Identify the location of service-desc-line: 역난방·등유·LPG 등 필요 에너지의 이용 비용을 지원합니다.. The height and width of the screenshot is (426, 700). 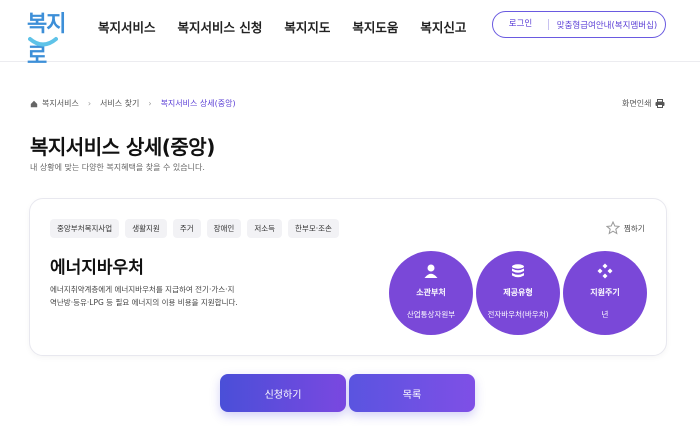
(144, 302).